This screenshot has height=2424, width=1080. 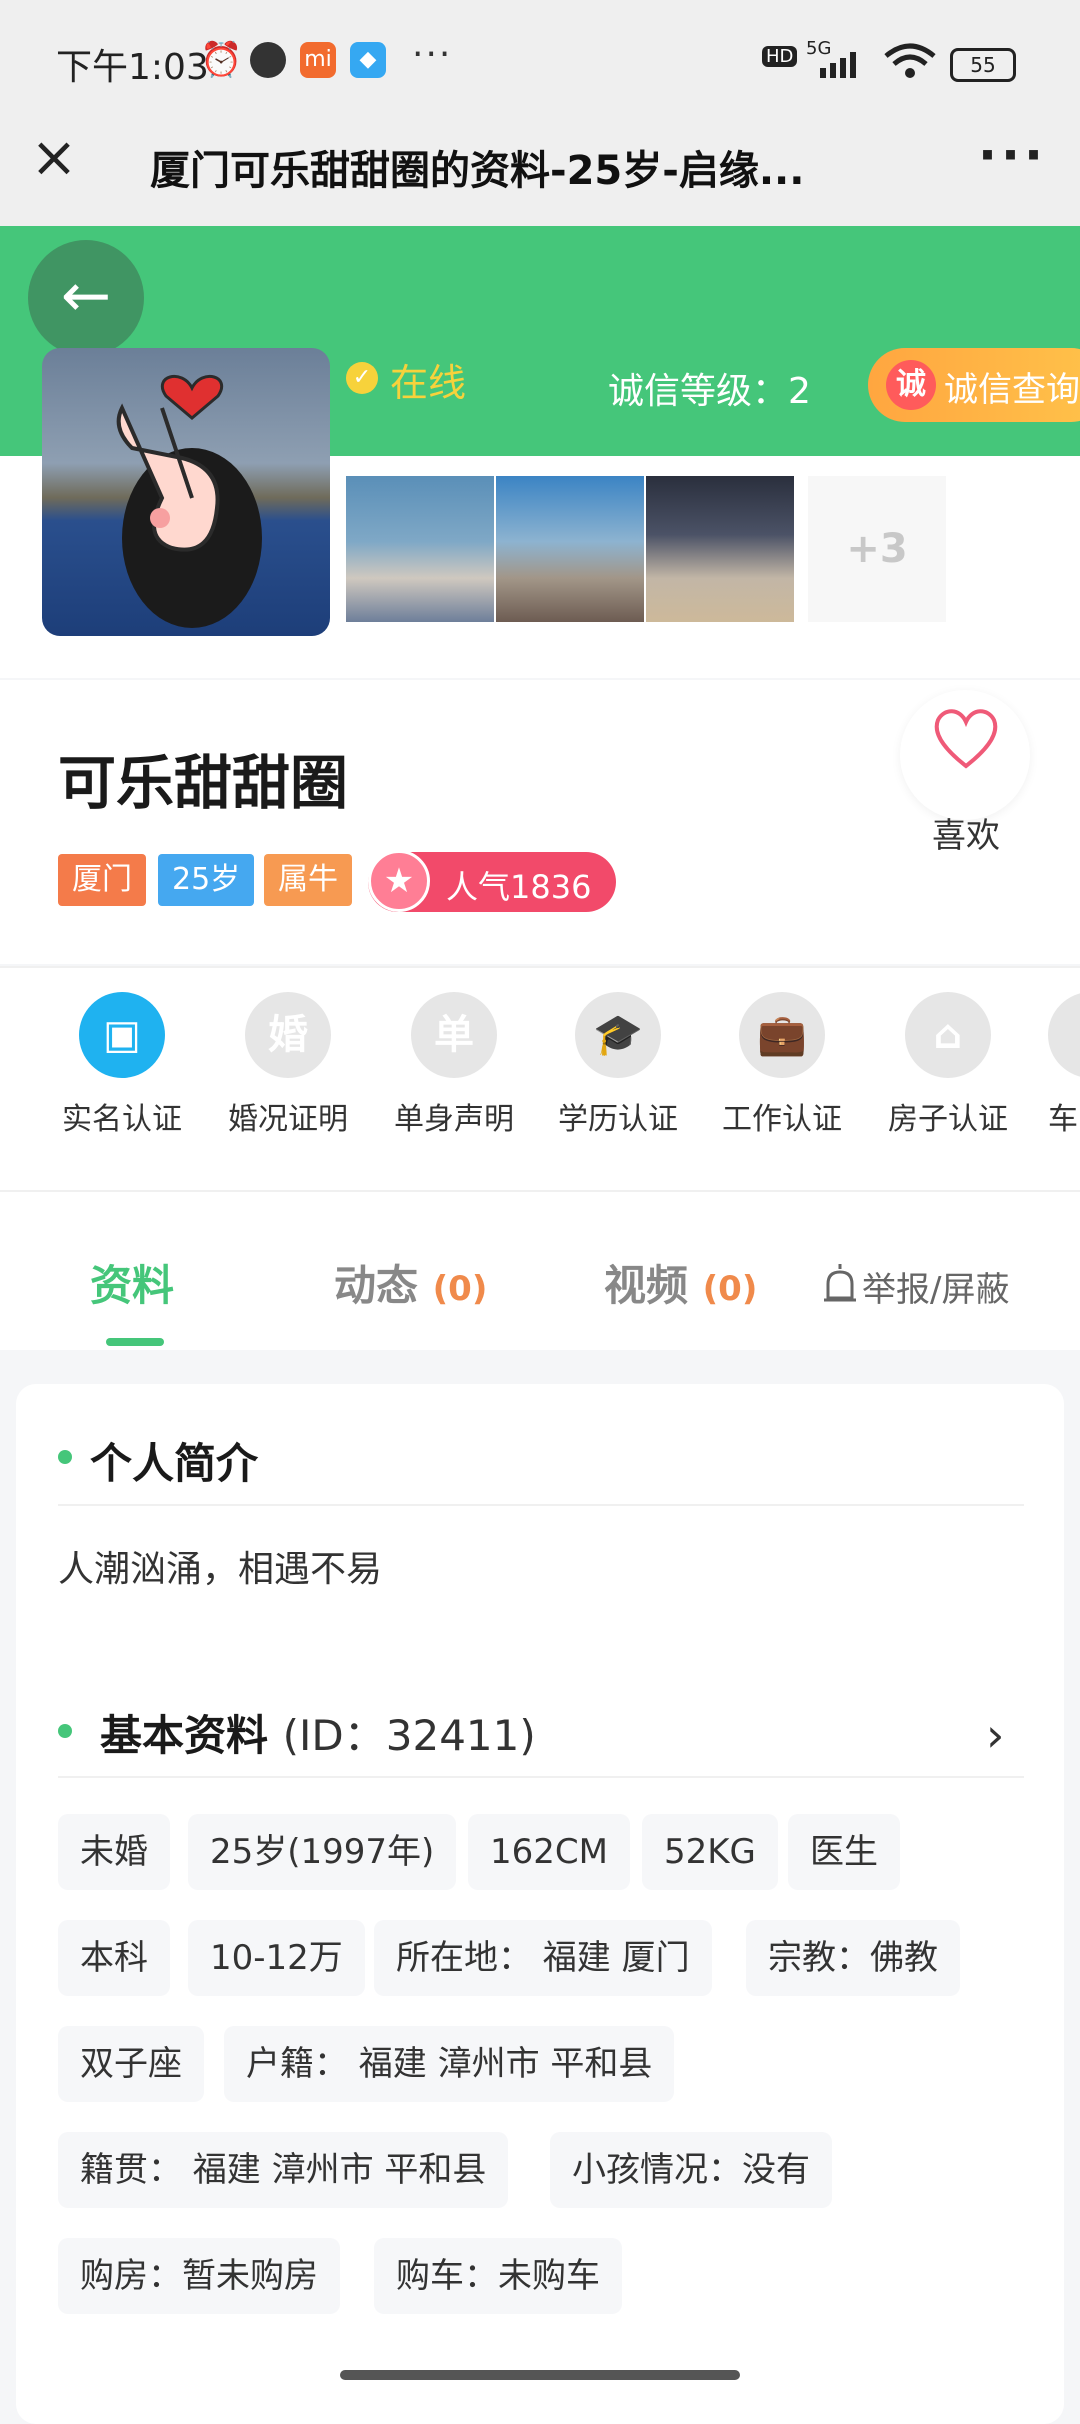 What do you see at coordinates (691, 2170) in the screenshot?
I see `info-chip: 小孩情况：没有` at bounding box center [691, 2170].